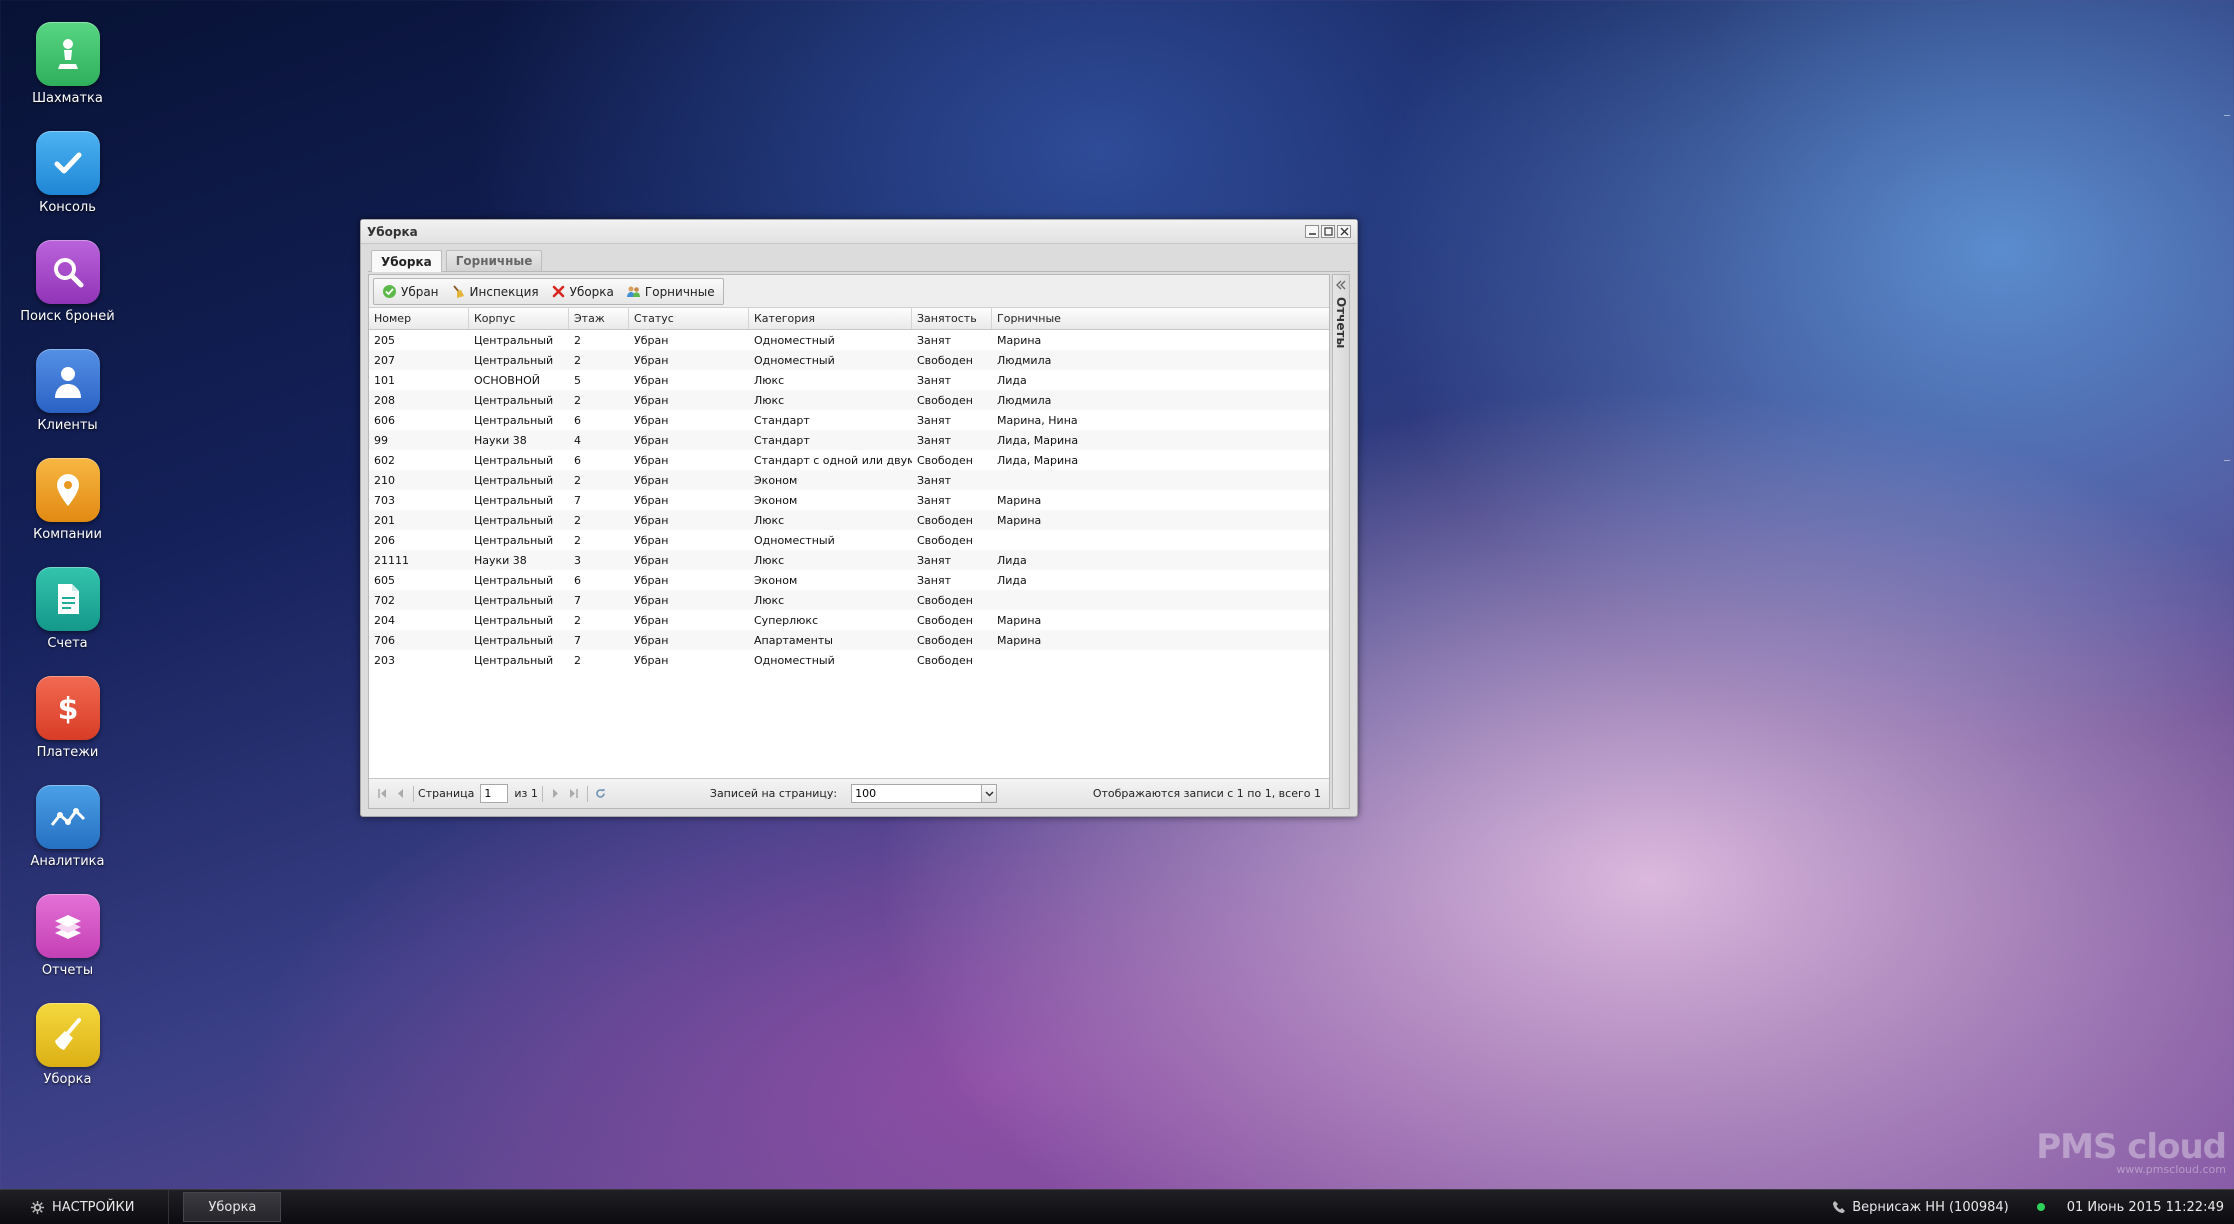 The height and width of the screenshot is (1224, 2234). Describe the element at coordinates (1341, 285) in the screenshot. I see `double-chevron-left-icon` at that location.